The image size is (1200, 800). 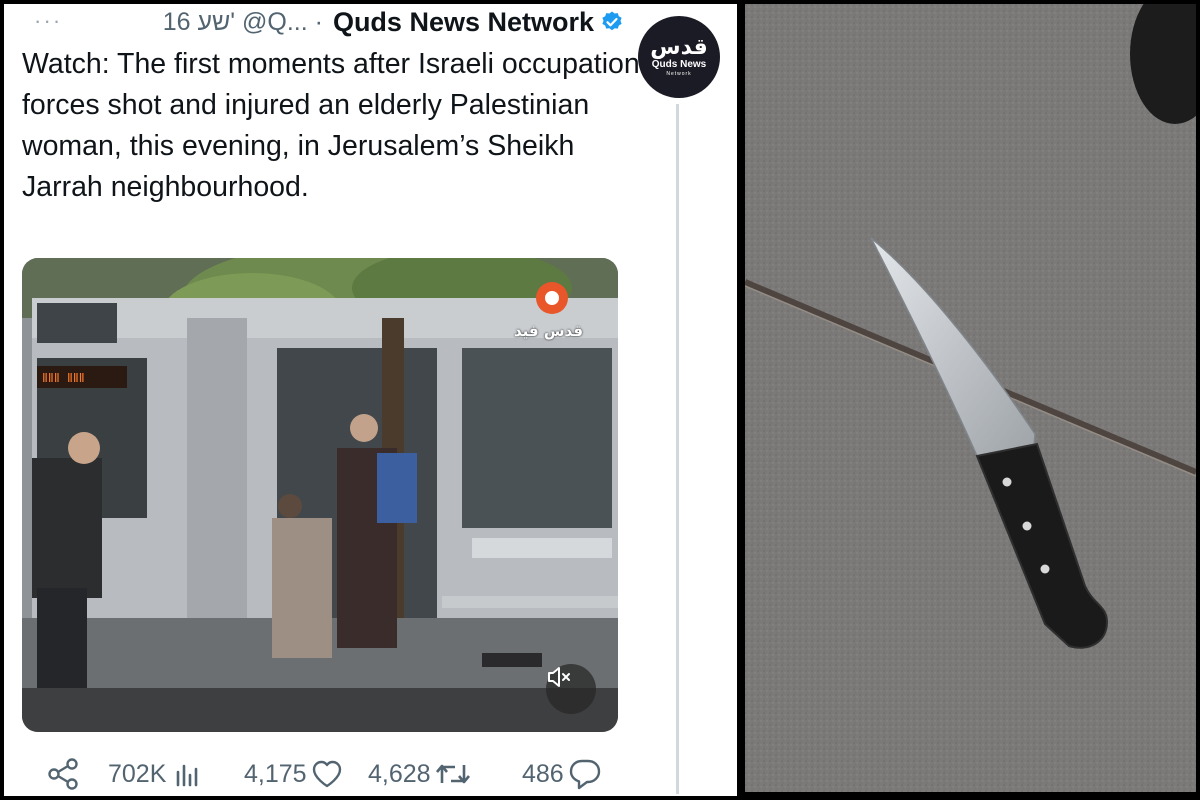 I want to click on tweet-header: · · · 16 שע' @Q... · Quds News Network, so click(x=329, y=22).